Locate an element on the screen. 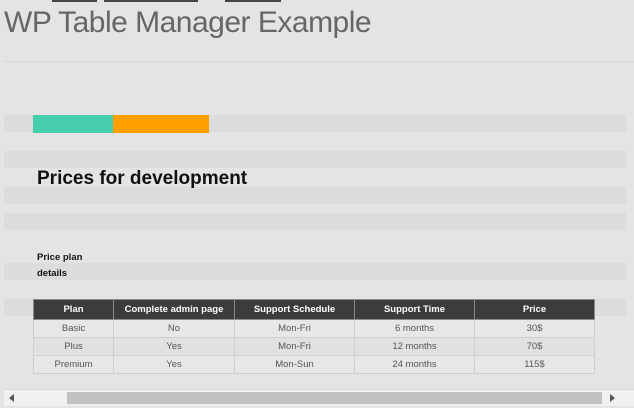 The height and width of the screenshot is (408, 634). scroll-left-icon is located at coordinates (12, 398).